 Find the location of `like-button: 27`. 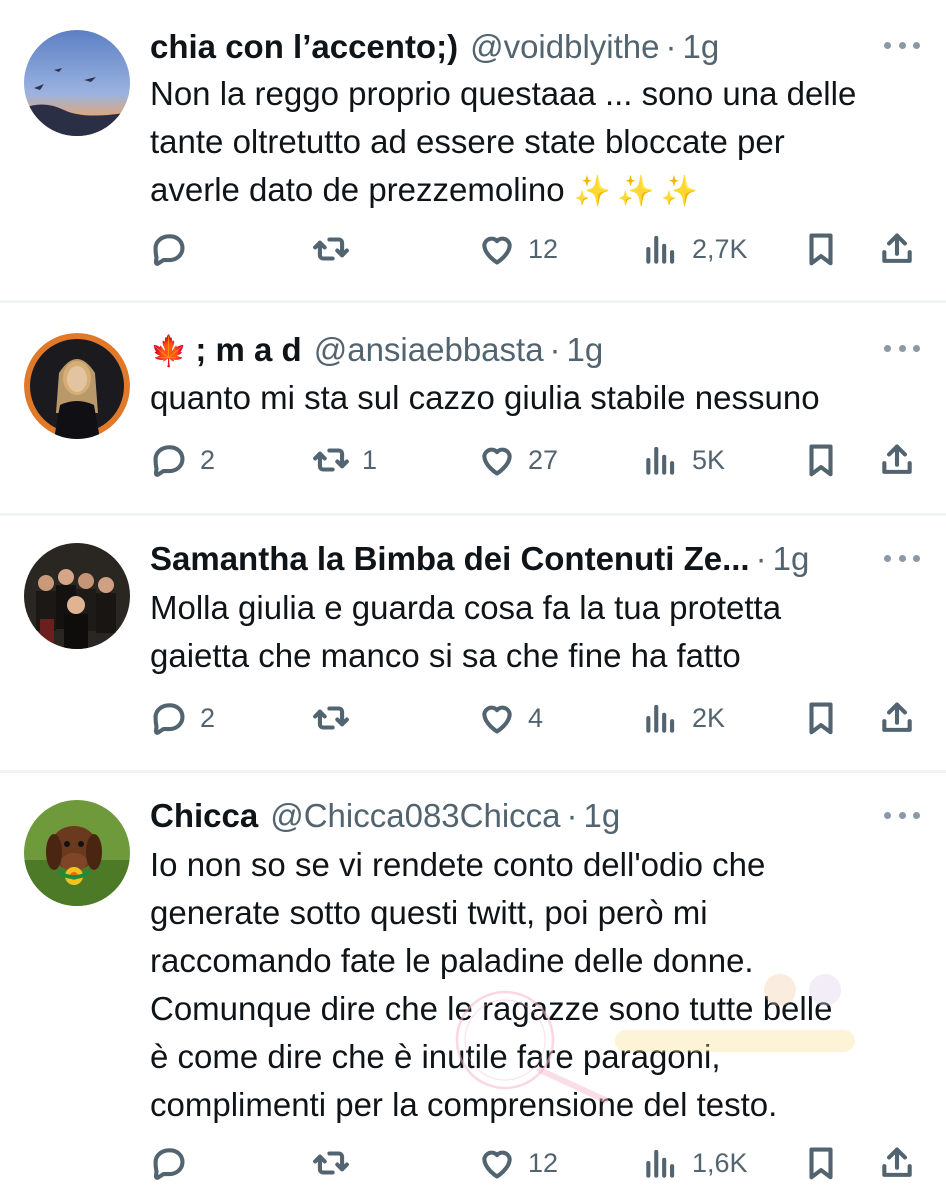

like-button: 27 is located at coordinates (518, 460).